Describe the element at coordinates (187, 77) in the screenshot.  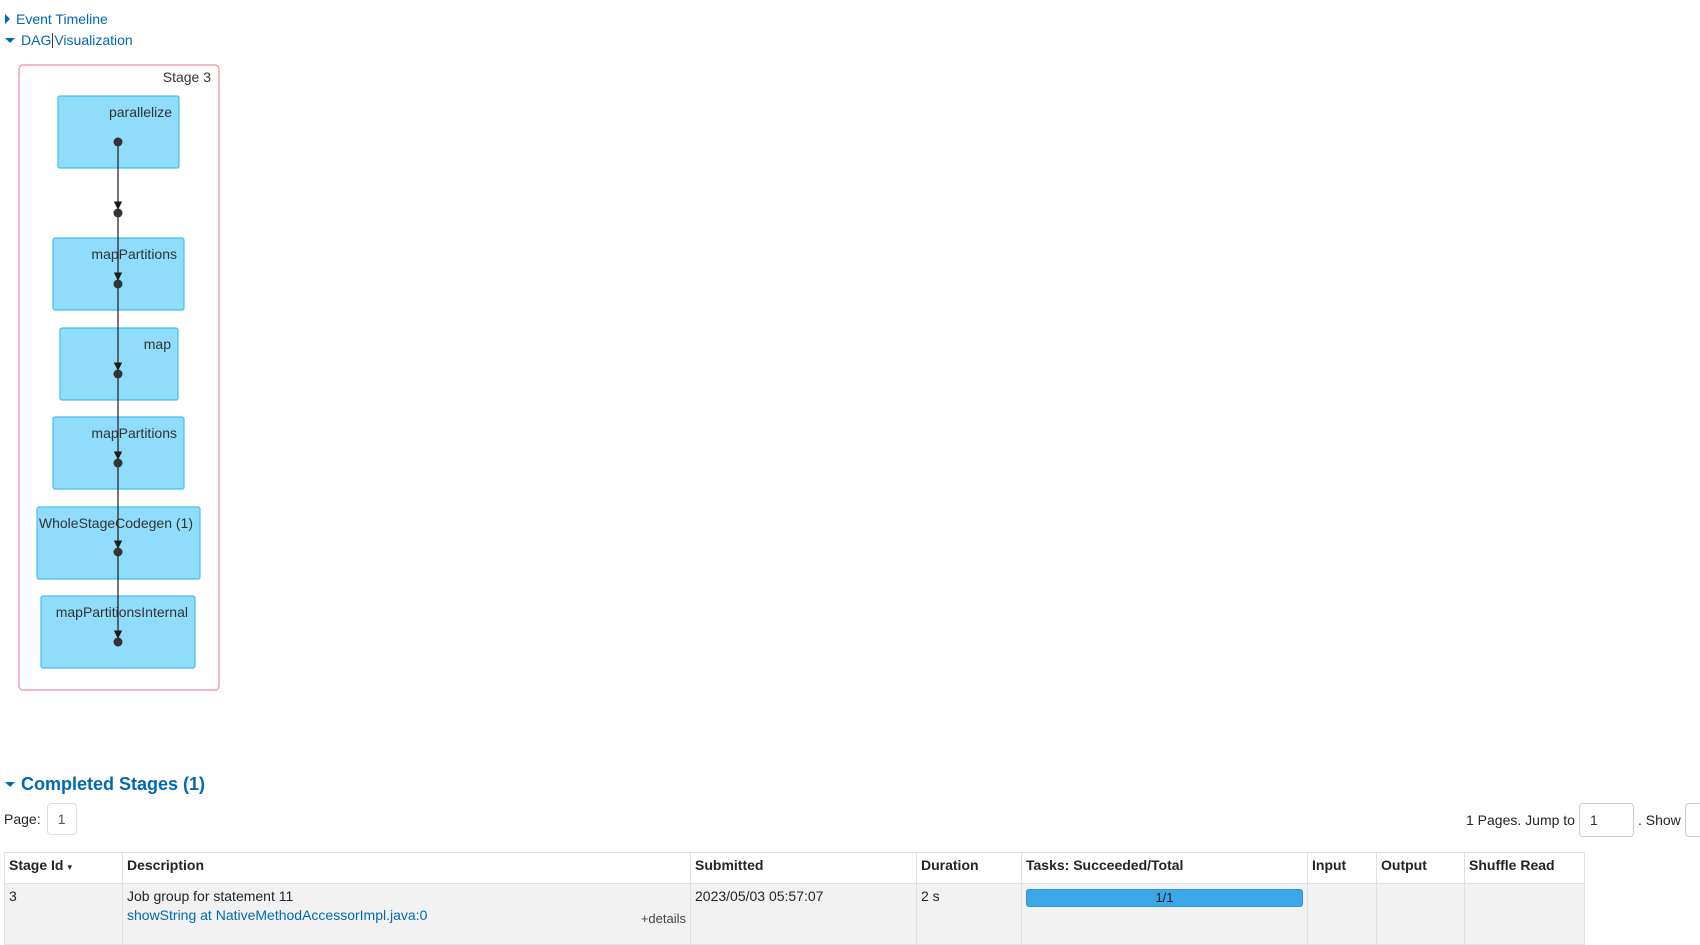
I see `stage-label: Stage 3` at that location.